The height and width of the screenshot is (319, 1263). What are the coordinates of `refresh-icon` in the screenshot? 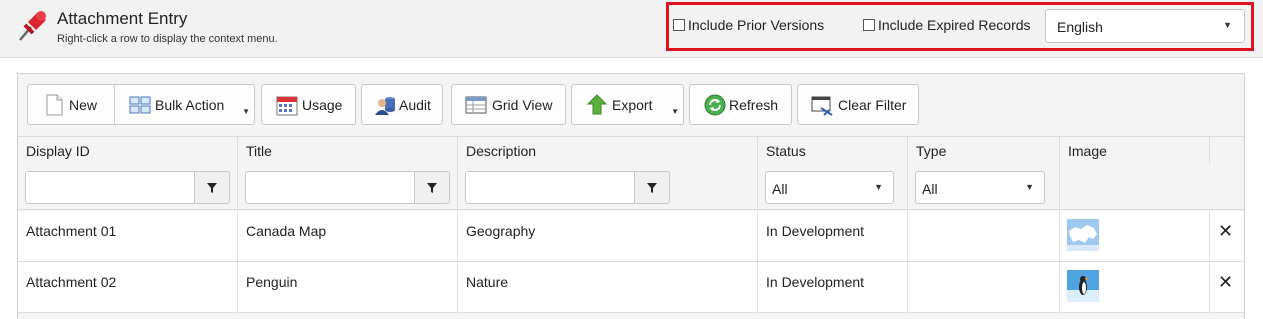 It's located at (715, 105).